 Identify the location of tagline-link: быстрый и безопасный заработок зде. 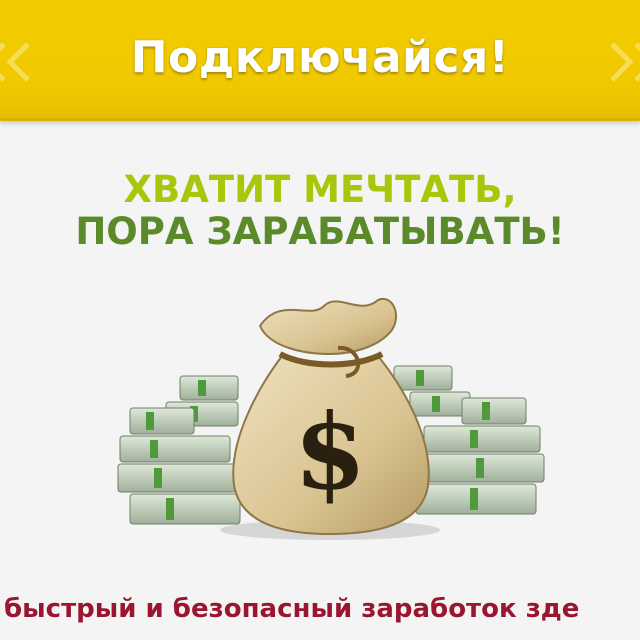
(291, 609).